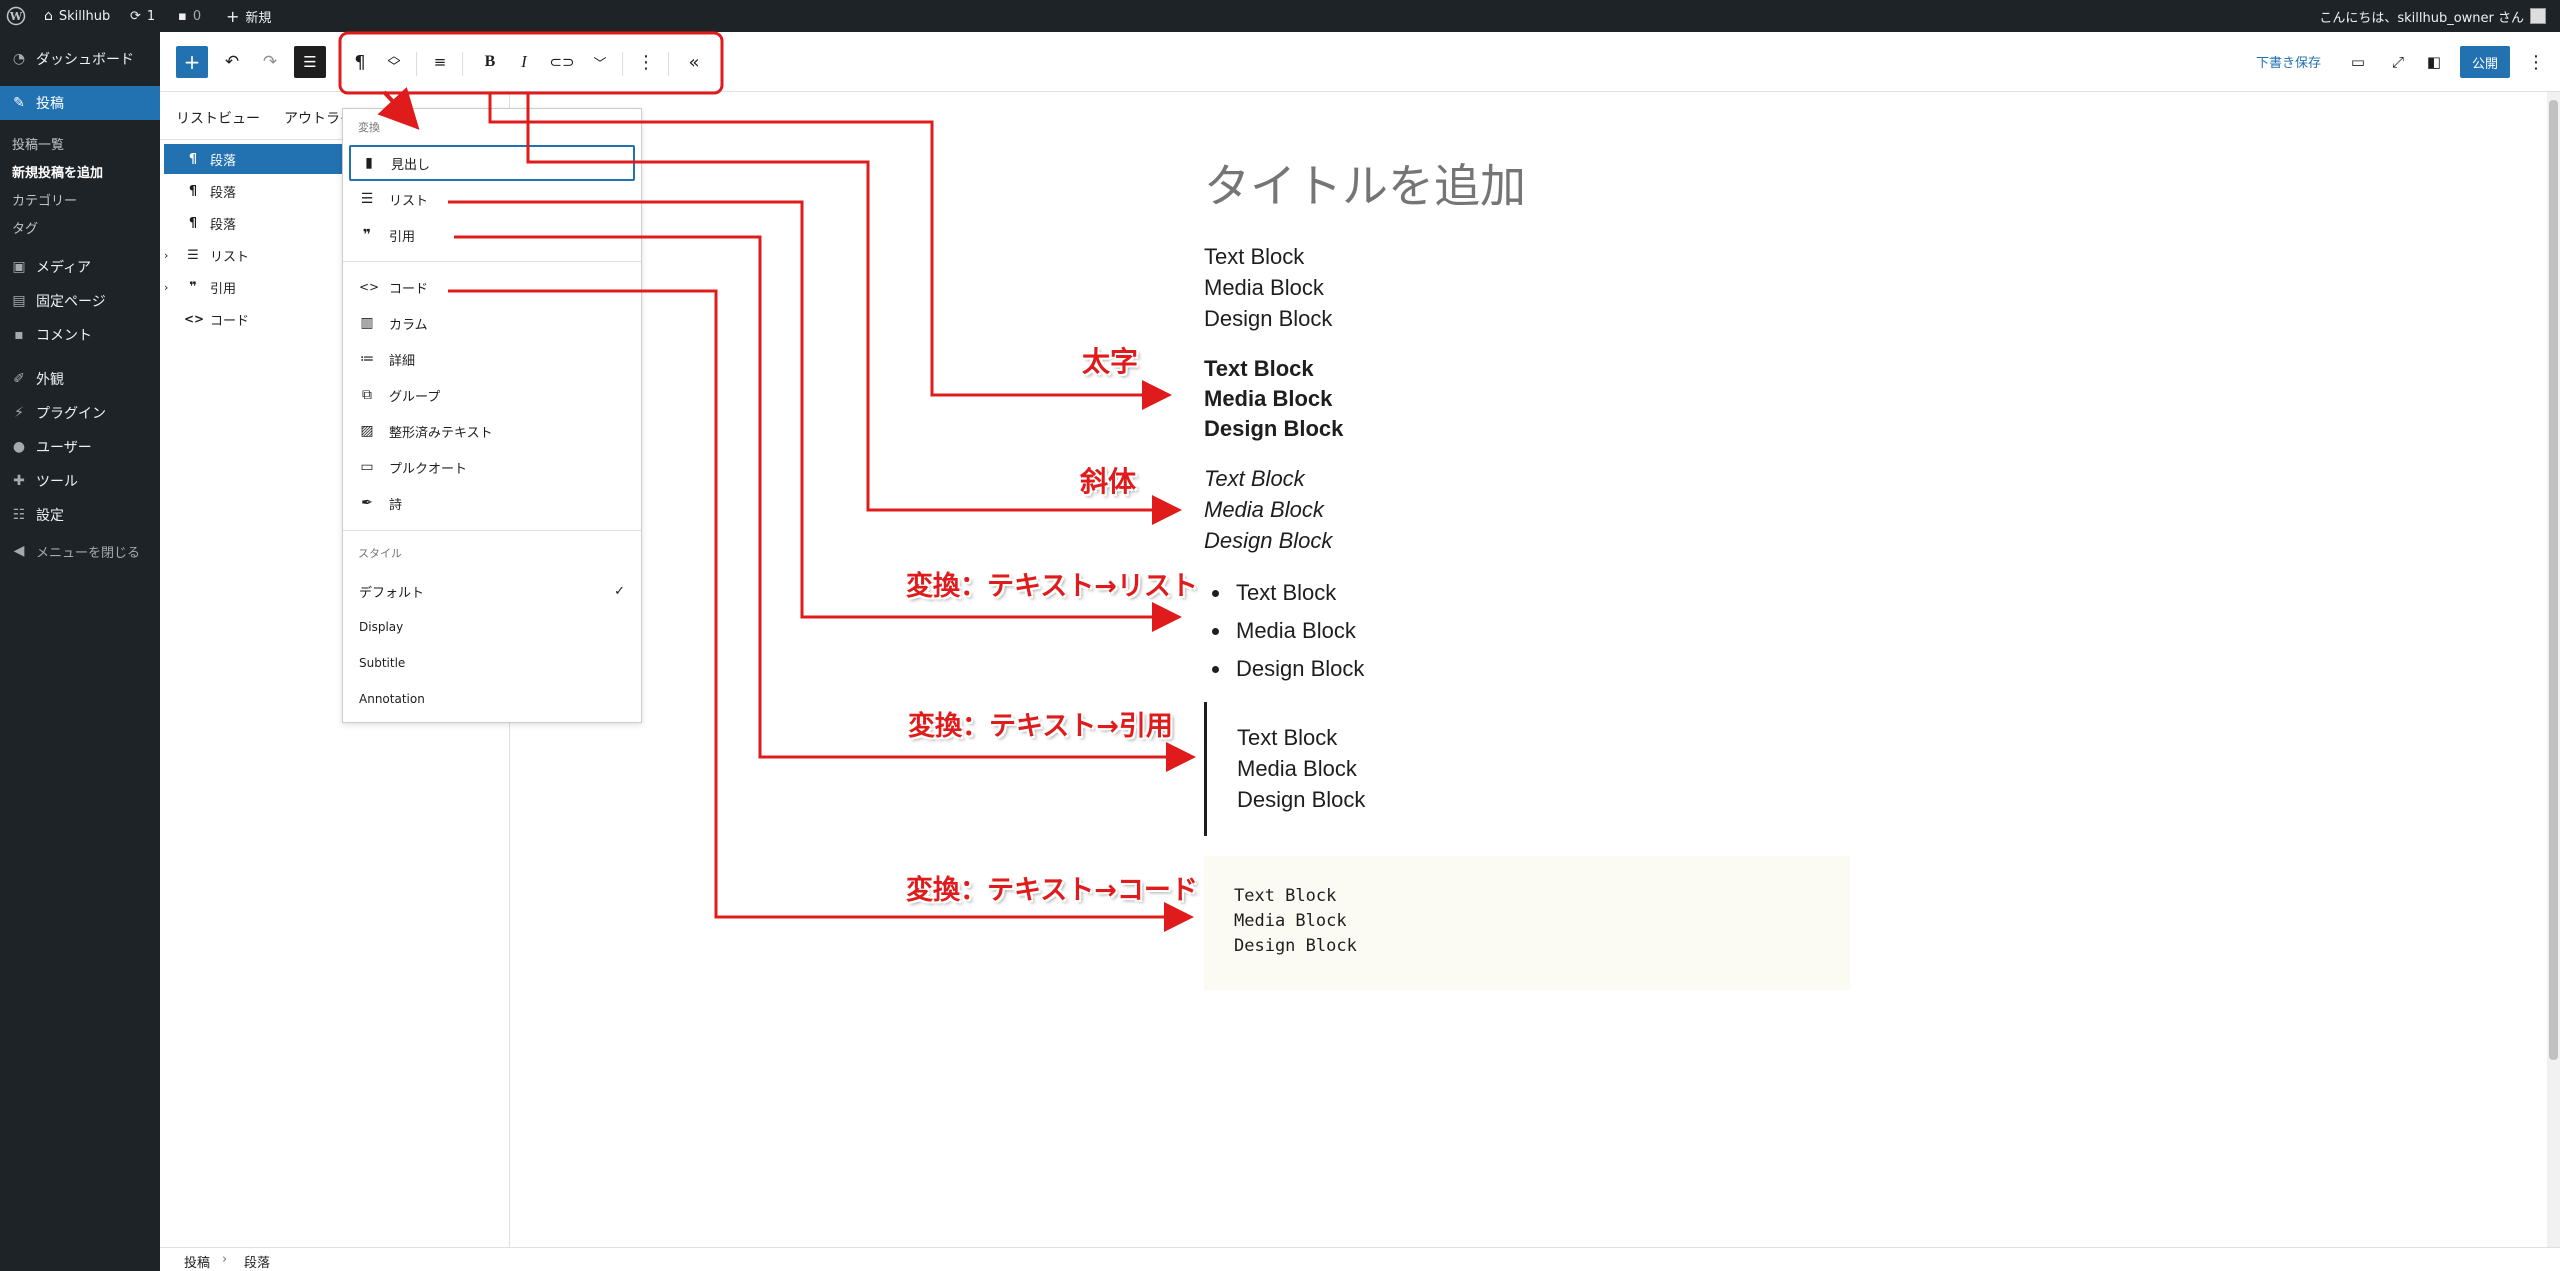 This screenshot has height=1271, width=2560. I want to click on options-button: ⋮, so click(646, 62).